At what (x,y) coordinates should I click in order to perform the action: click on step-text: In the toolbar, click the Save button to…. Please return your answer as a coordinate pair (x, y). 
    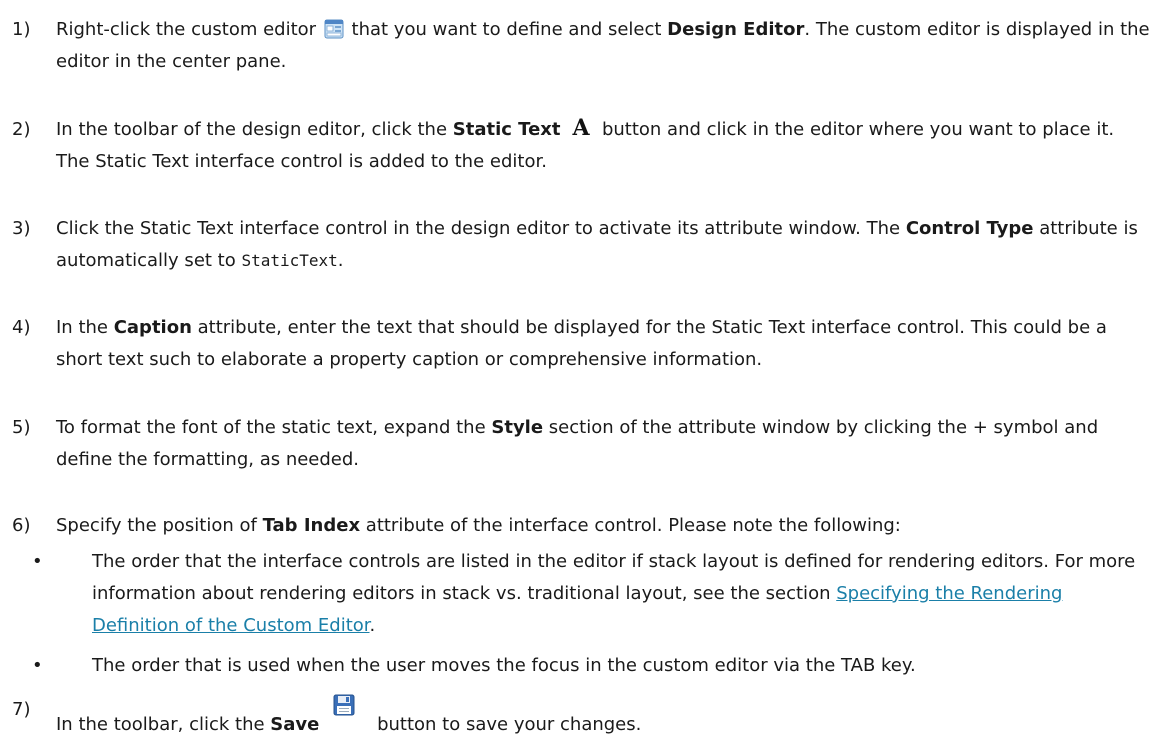
    Looking at the image, I should click on (604, 717).